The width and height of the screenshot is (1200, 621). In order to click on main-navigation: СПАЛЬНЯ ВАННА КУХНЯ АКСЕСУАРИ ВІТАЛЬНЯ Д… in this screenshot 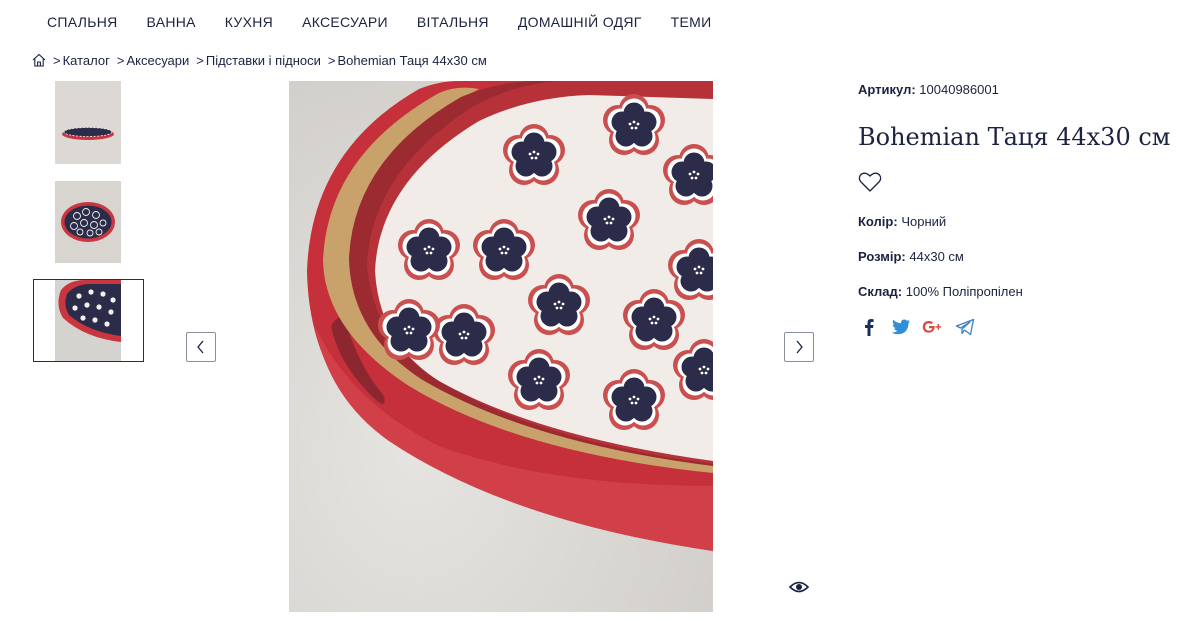, I will do `click(600, 22)`.